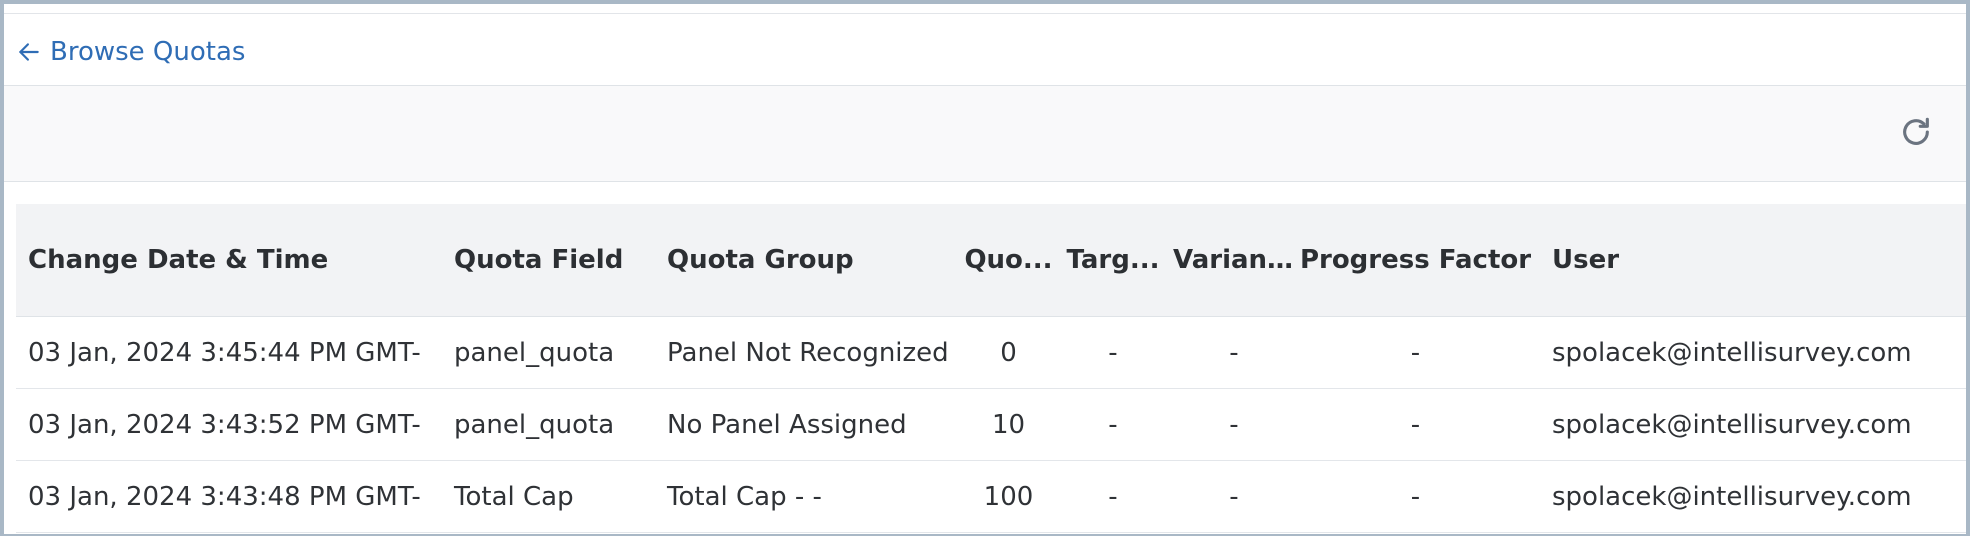 Image resolution: width=1970 pixels, height=536 pixels. What do you see at coordinates (985, 9) in the screenshot?
I see `top-border` at bounding box center [985, 9].